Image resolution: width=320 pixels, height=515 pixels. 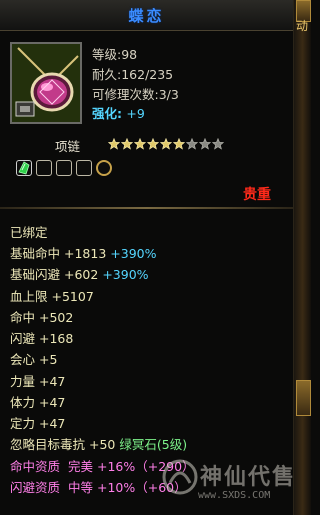 I want to click on attr-value: +16%（+290）, so click(x=145, y=466).